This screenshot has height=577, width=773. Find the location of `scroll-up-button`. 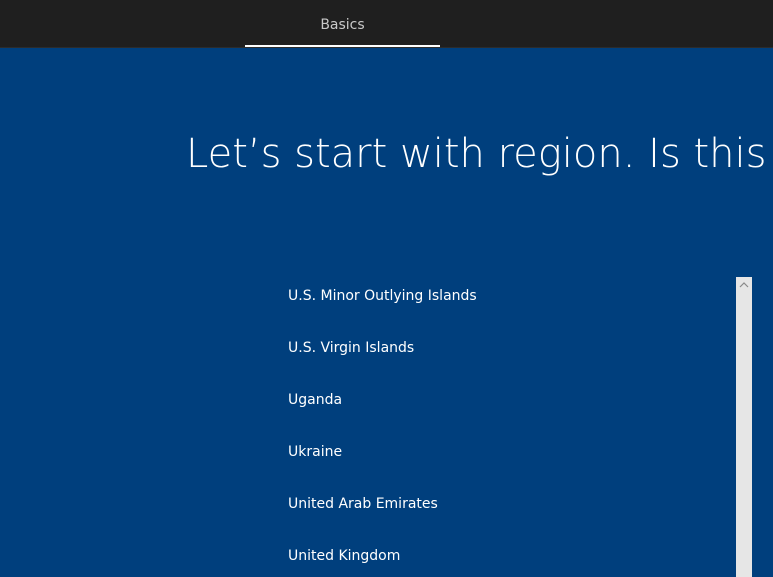

scroll-up-button is located at coordinates (744, 284).